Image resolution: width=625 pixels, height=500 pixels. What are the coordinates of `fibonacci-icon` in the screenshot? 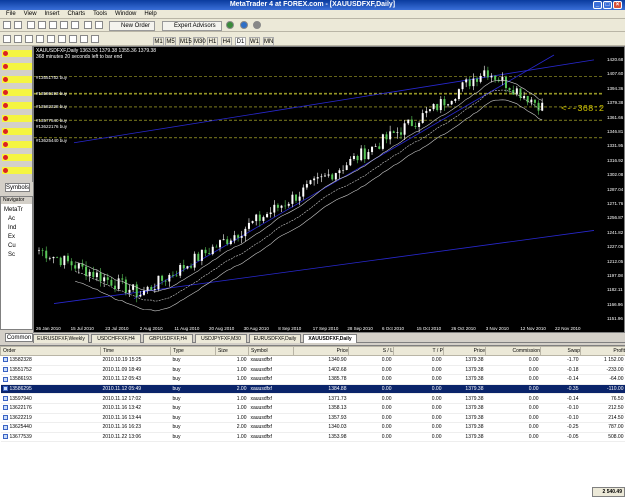 It's located at (73, 39).